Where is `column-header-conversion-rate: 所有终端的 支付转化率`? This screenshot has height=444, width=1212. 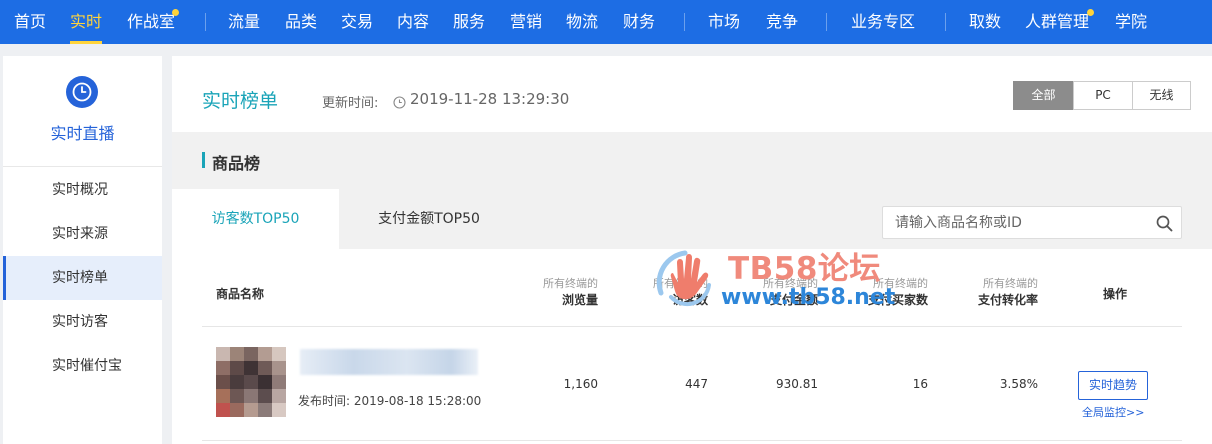
column-header-conversion-rate: 所有终端的 支付转化率 is located at coordinates (1008, 292).